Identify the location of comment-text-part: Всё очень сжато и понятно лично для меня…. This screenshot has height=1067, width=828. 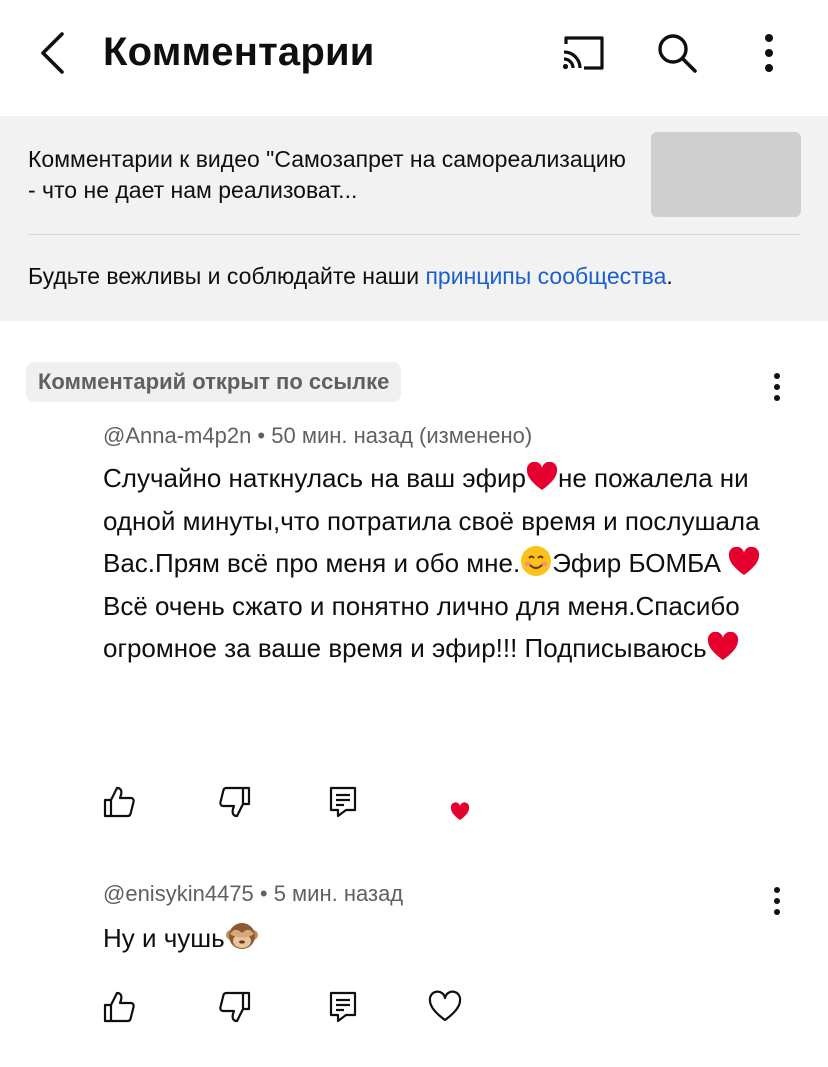
(421, 627).